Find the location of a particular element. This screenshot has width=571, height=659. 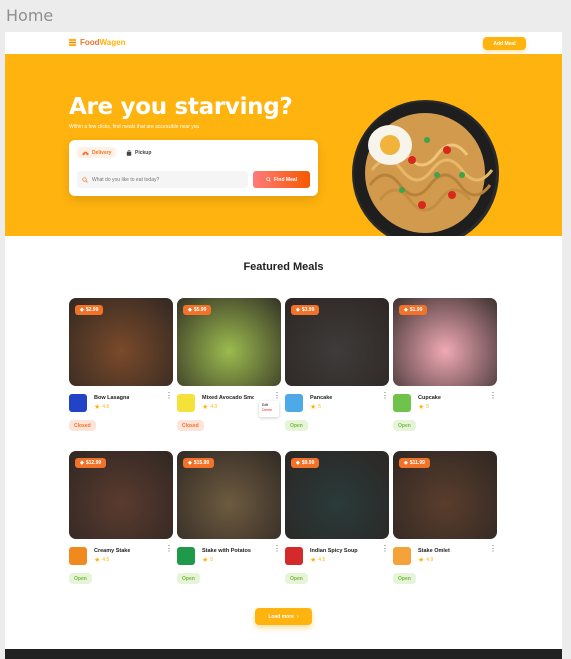

meal-image: ◆ $9.99 is located at coordinates (337, 495).